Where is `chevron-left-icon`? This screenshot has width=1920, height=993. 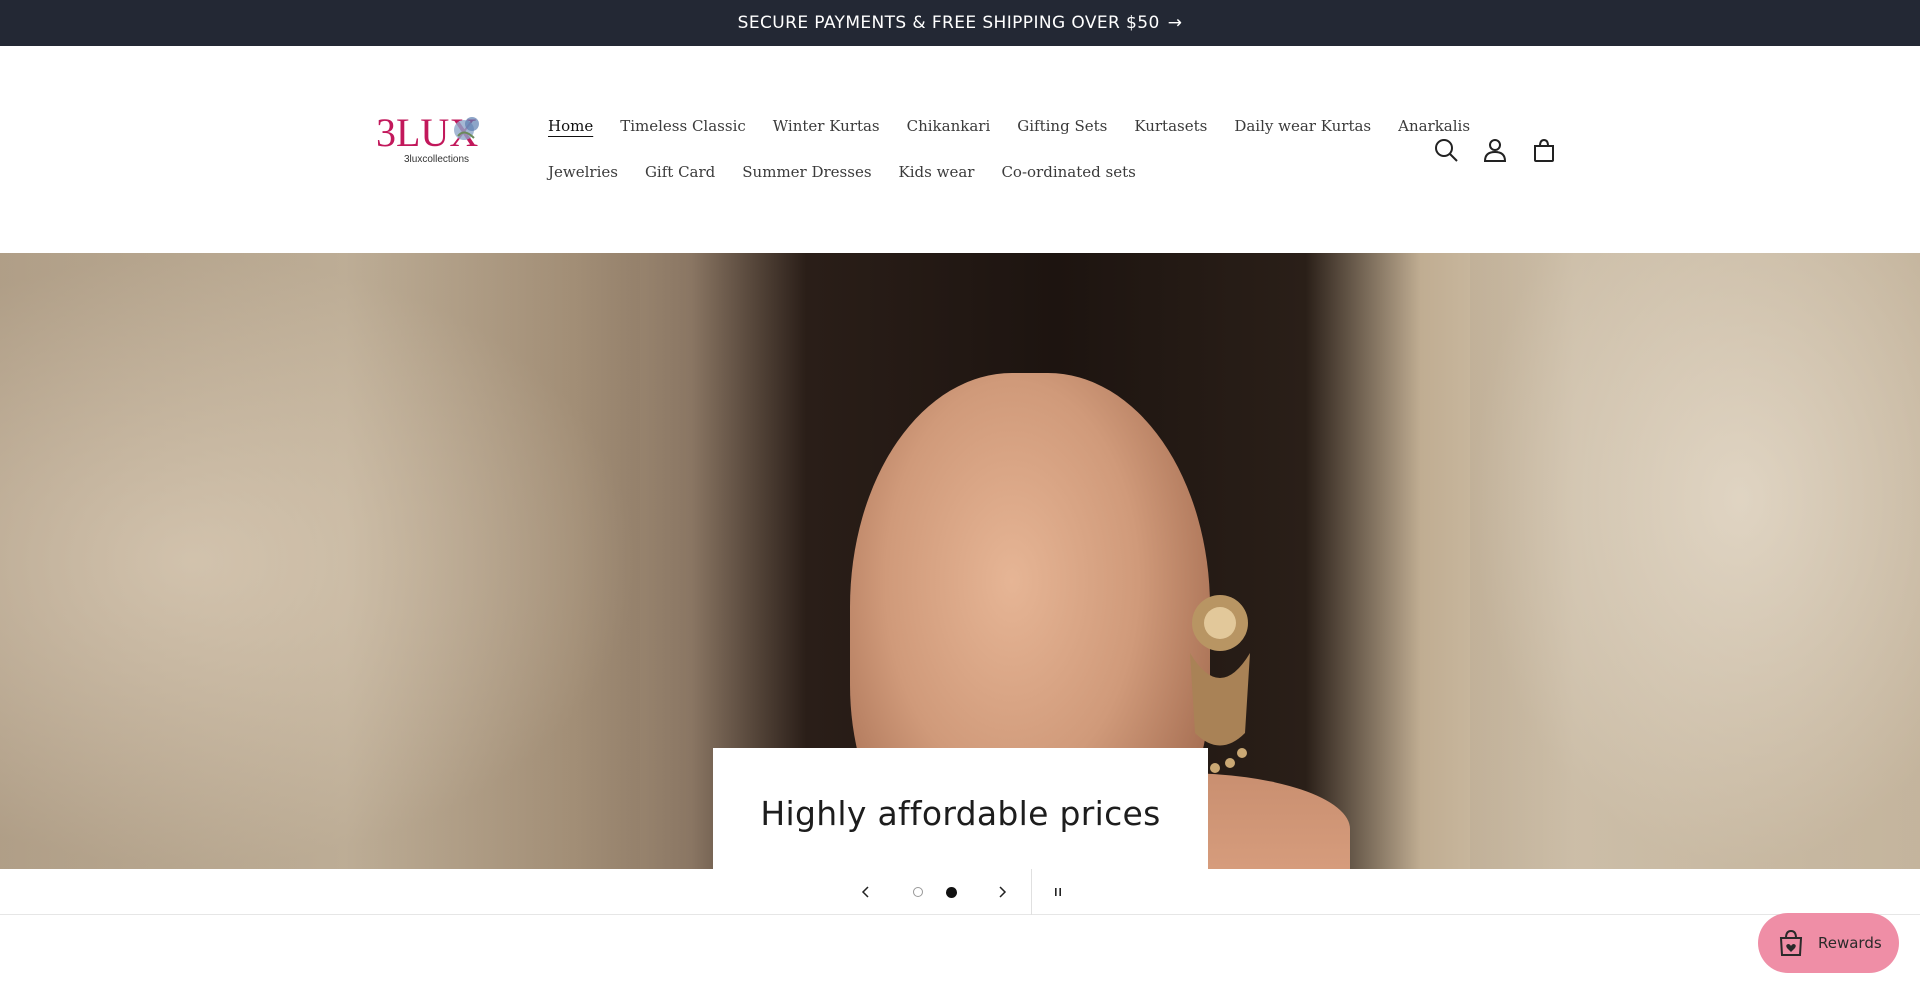 chevron-left-icon is located at coordinates (865, 892).